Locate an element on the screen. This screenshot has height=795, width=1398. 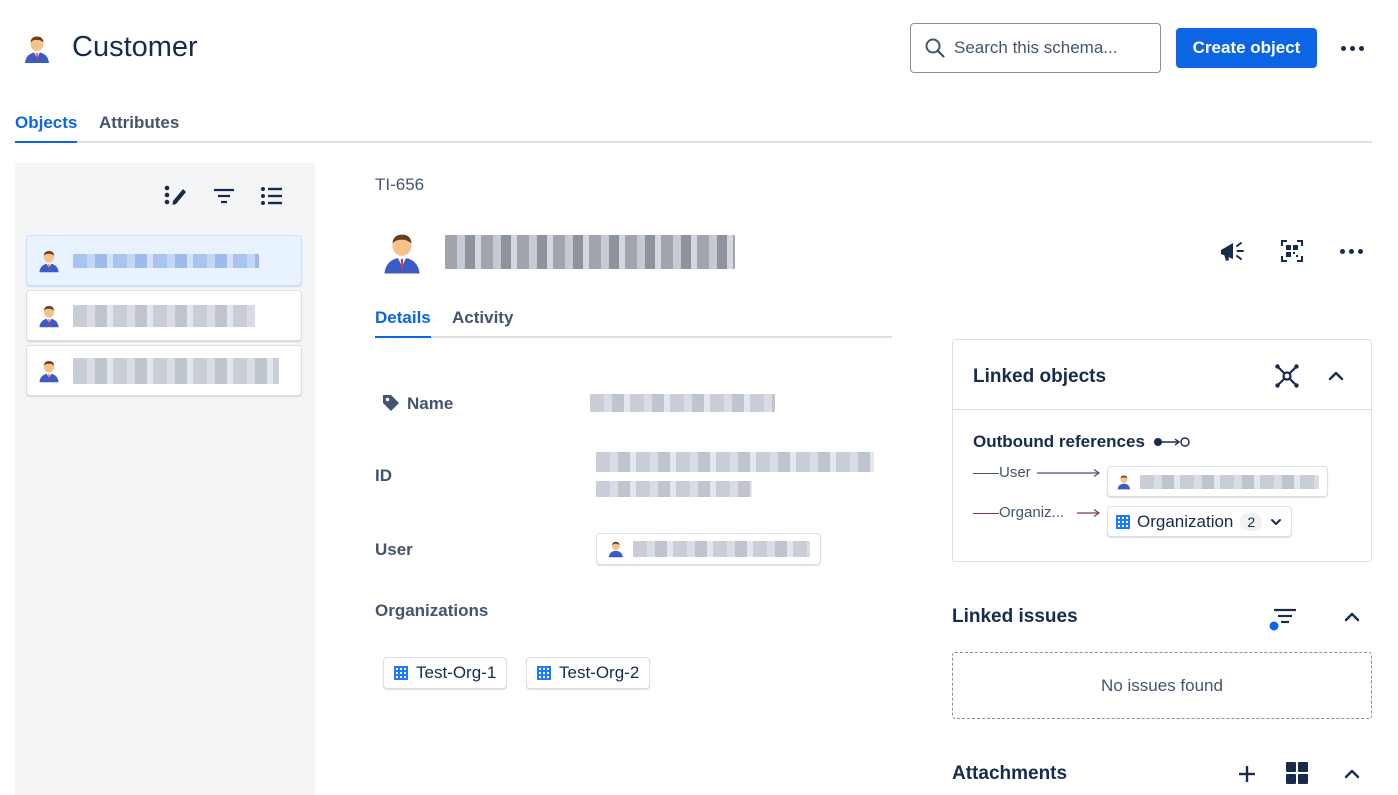
field-label-organizations: Organizations is located at coordinates (432, 610).